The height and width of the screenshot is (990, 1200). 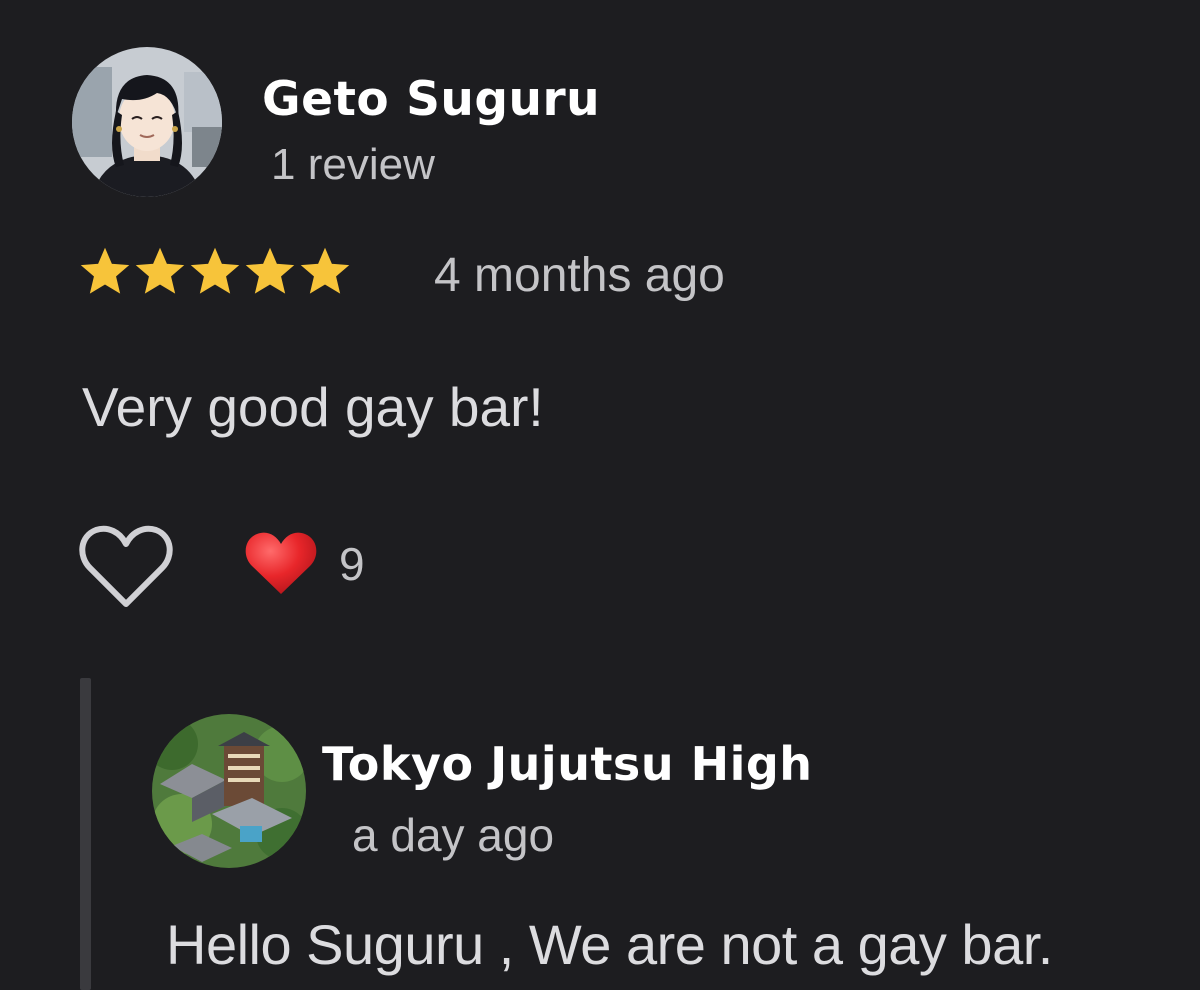 What do you see at coordinates (352, 564) in the screenshot?
I see `reaction-count: 9` at bounding box center [352, 564].